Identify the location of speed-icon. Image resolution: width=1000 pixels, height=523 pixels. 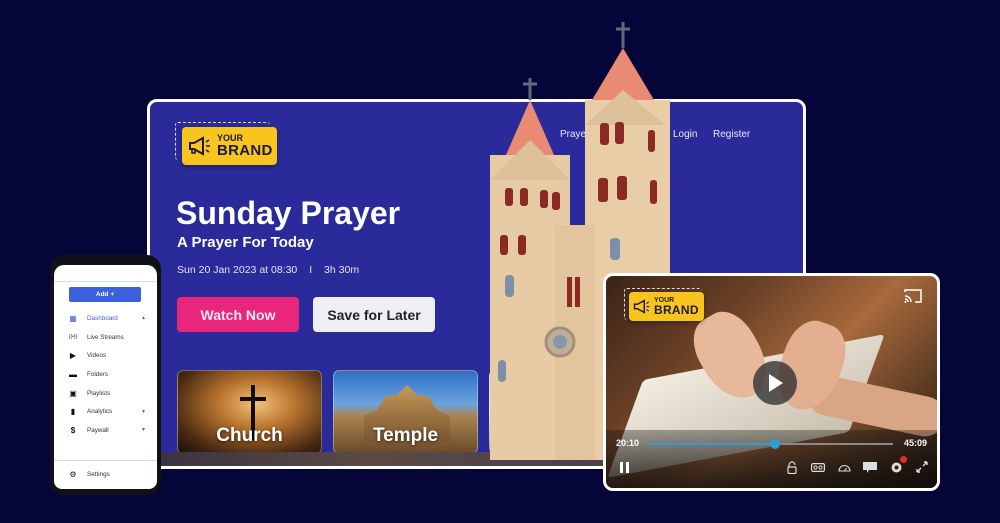
(844, 467).